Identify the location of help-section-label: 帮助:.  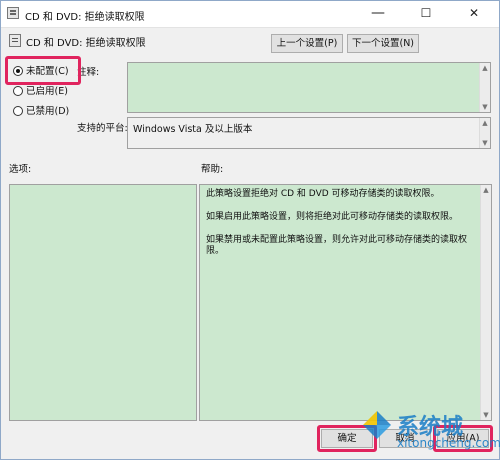
(212, 169).